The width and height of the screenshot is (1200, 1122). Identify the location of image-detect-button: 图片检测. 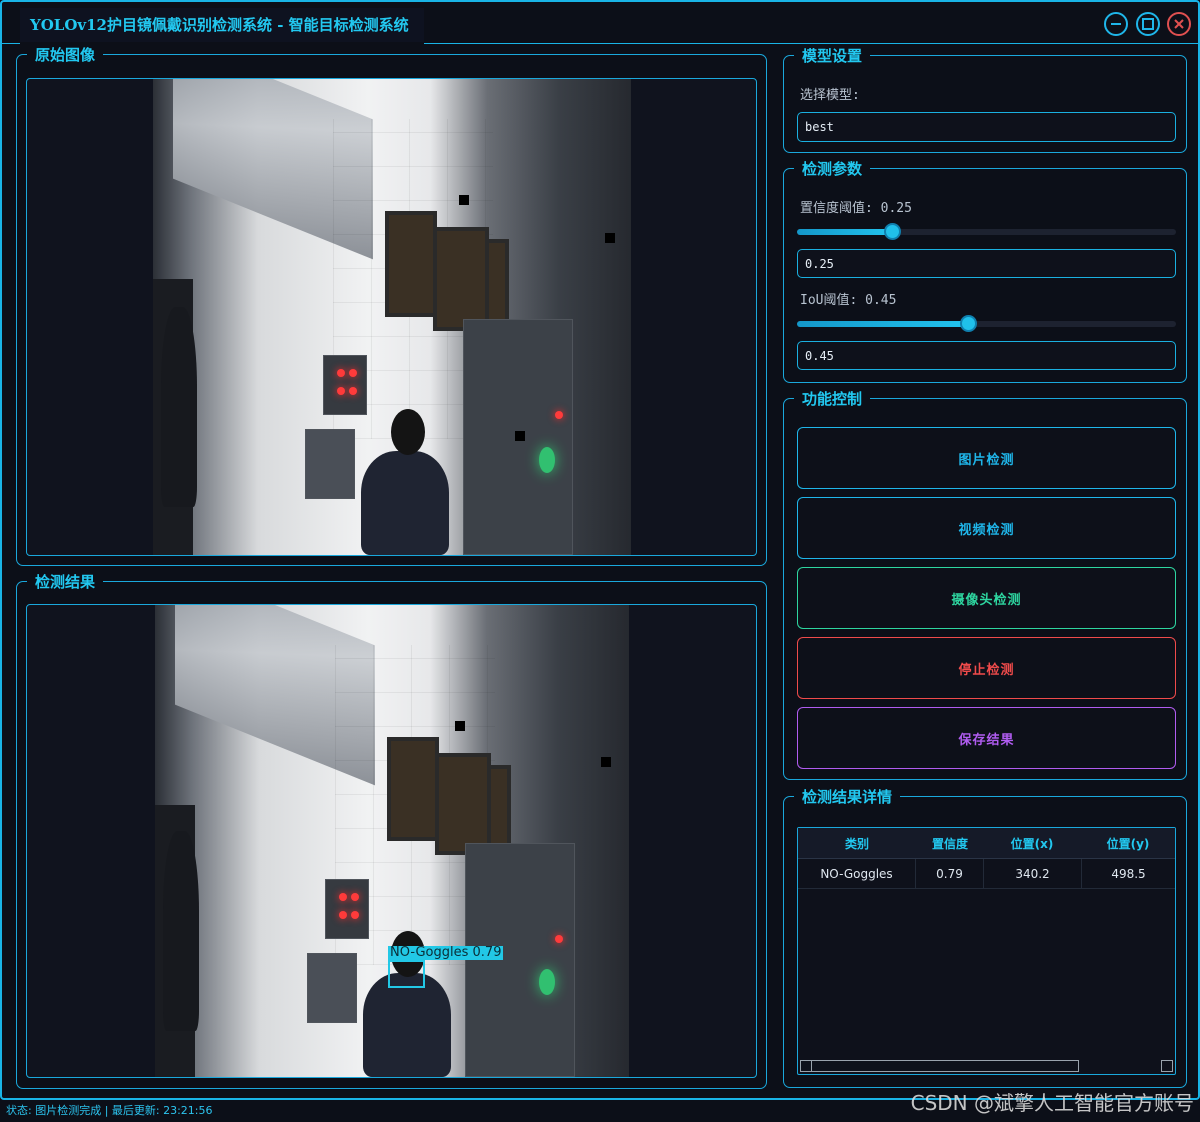
(986, 458).